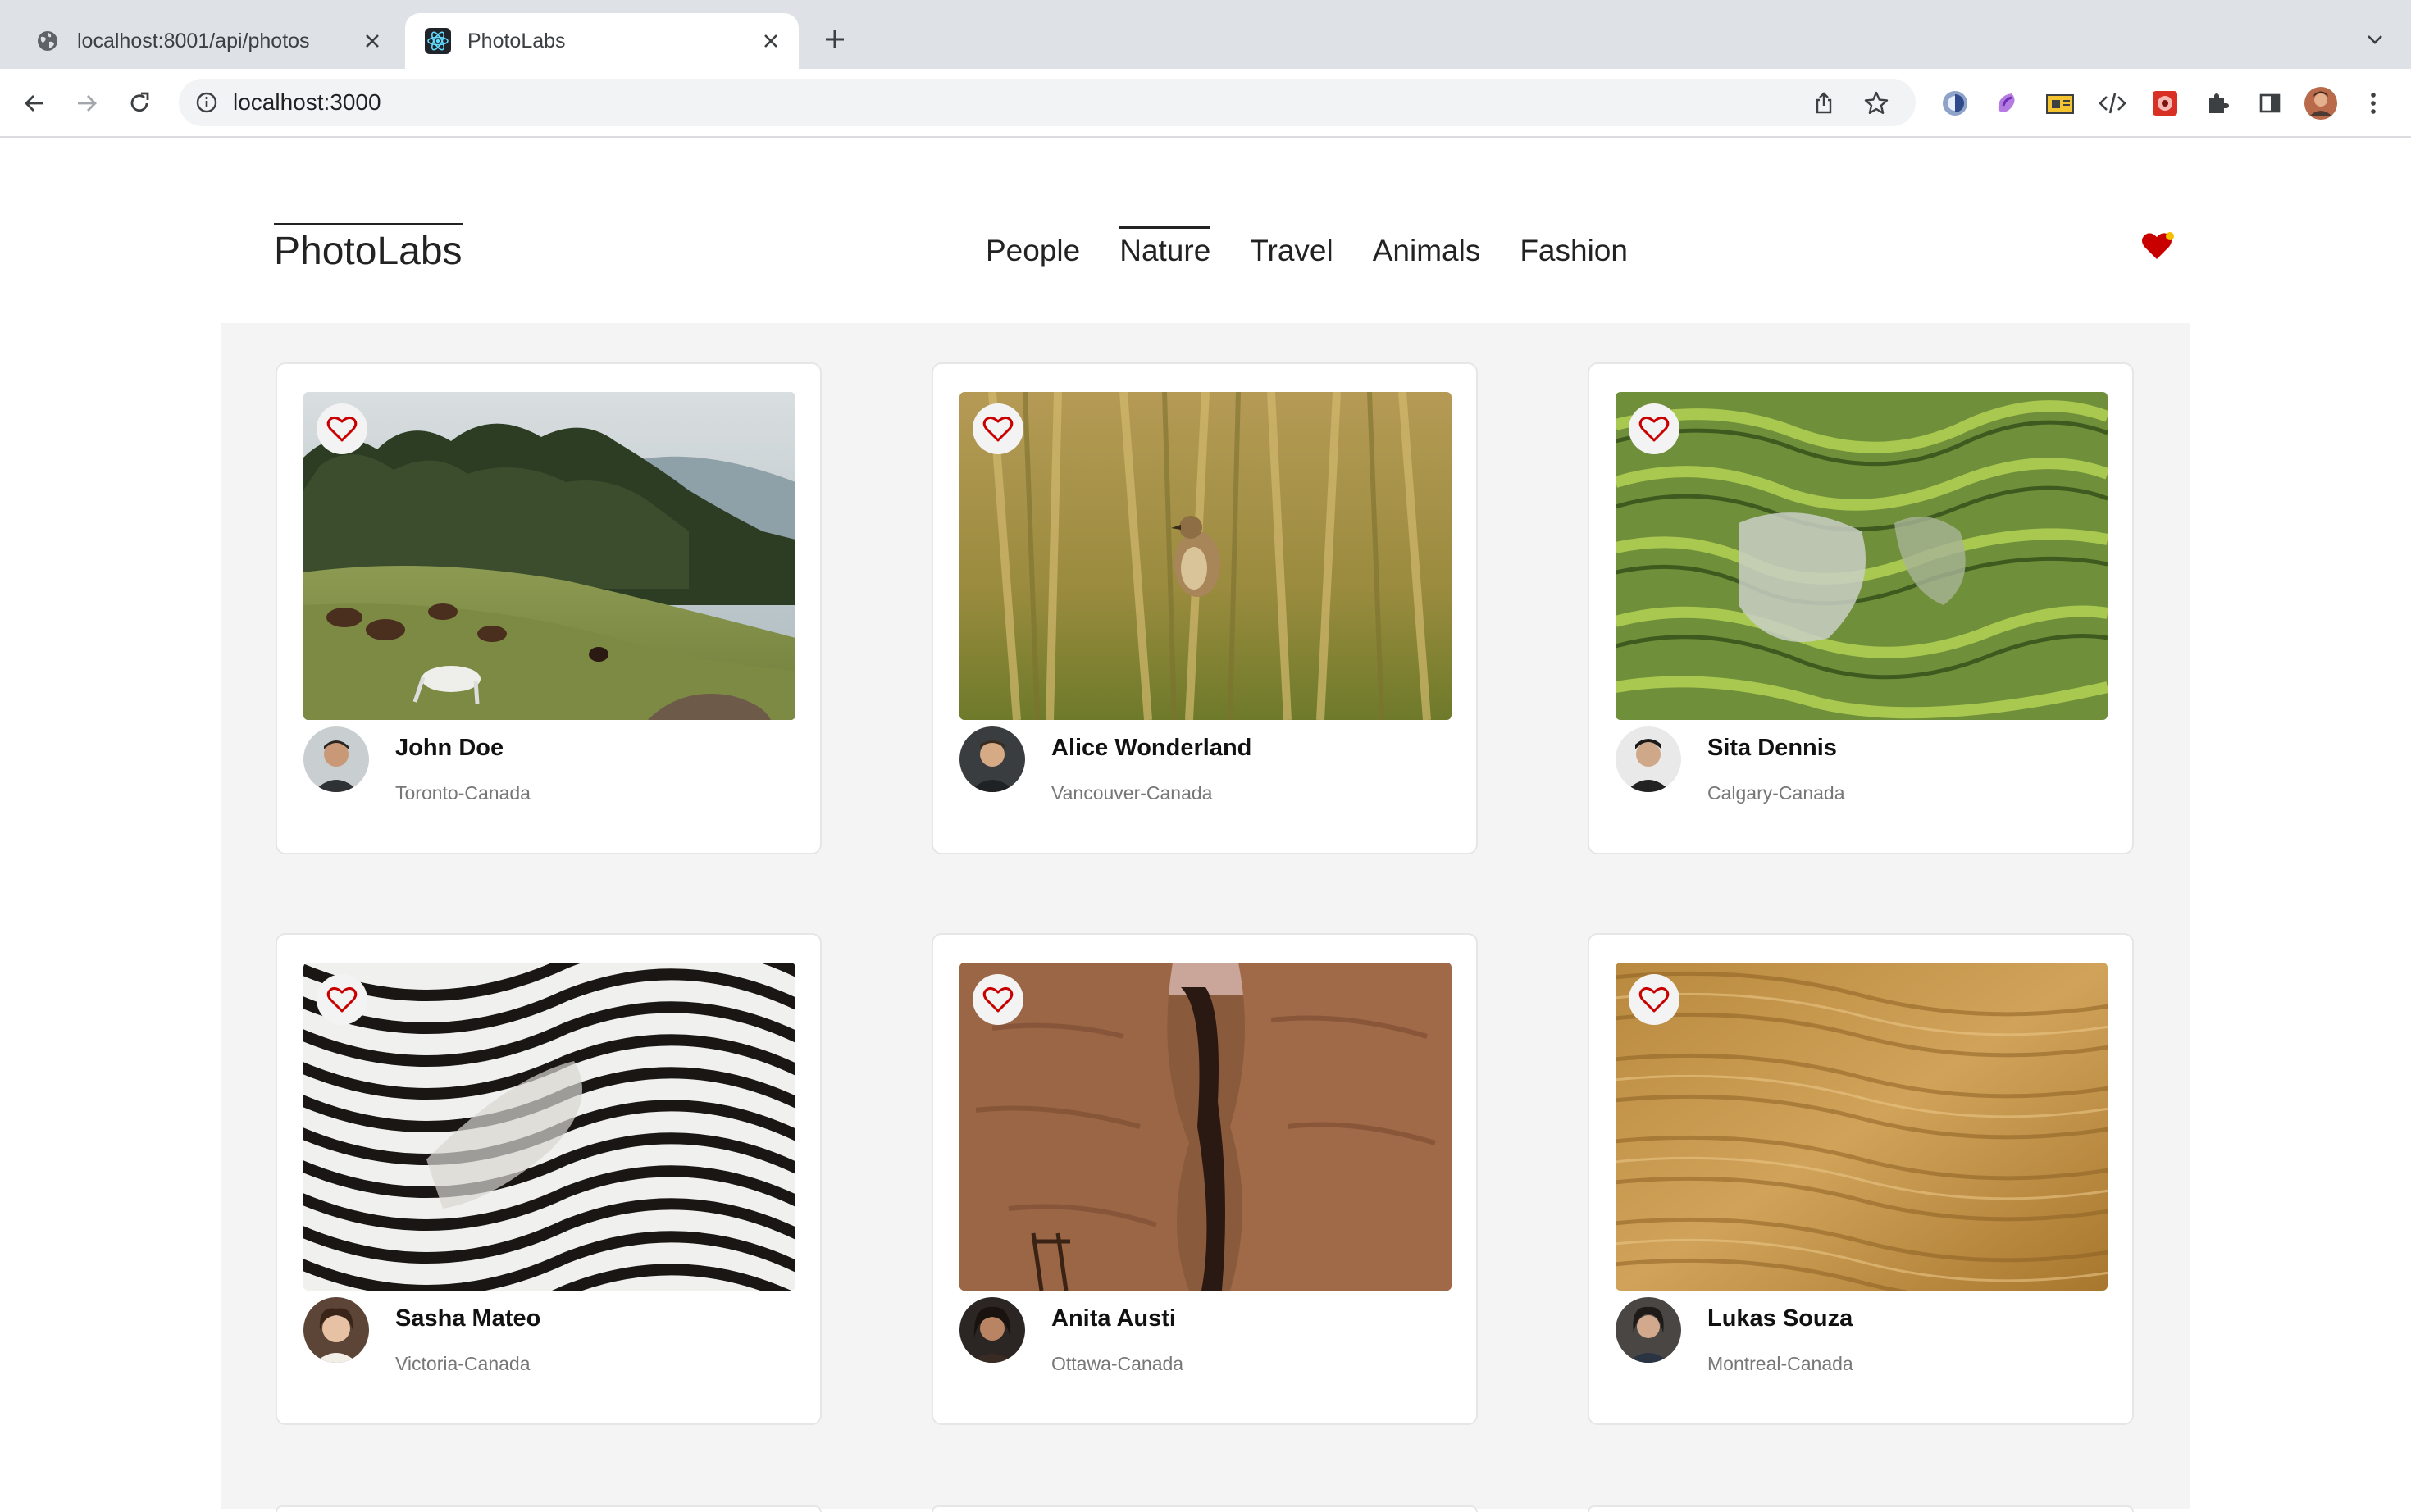  What do you see at coordinates (549, 1127) in the screenshot?
I see `photo-zebra-stripes` at bounding box center [549, 1127].